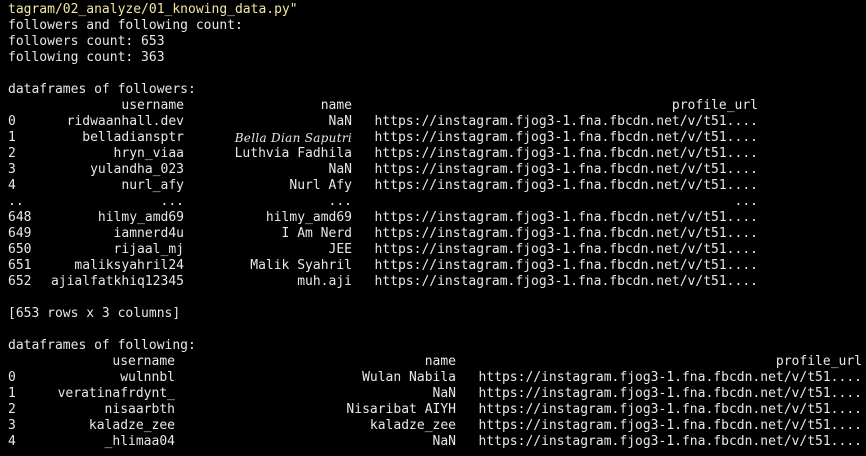 The width and height of the screenshot is (866, 456). I want to click on row-index: 650, so click(20, 249).